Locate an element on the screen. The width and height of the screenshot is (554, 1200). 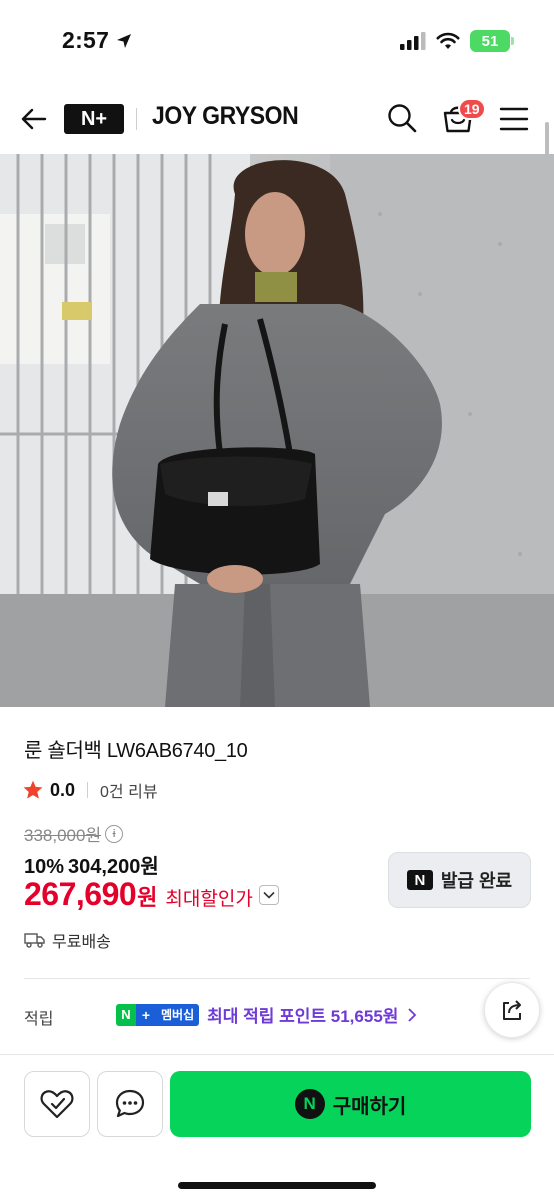
chevron-right-icon is located at coordinates (412, 1014).